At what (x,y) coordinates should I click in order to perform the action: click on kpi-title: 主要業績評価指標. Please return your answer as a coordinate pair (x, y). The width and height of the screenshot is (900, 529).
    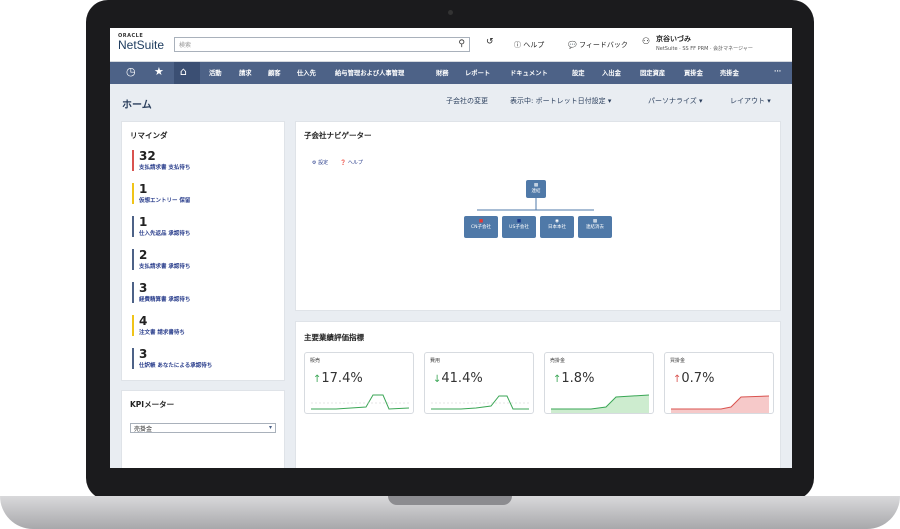
    Looking at the image, I should click on (334, 337).